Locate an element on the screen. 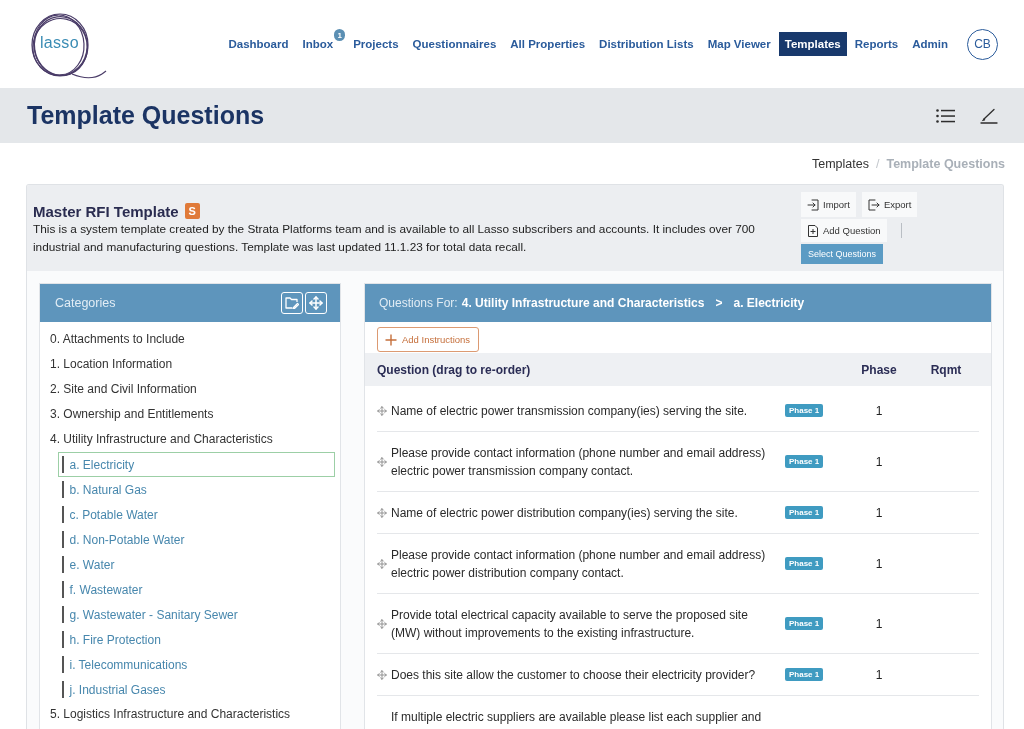 Image resolution: width=1024 pixels, height=729 pixels. category-item: 0. Attachments to Include is located at coordinates (190, 339).